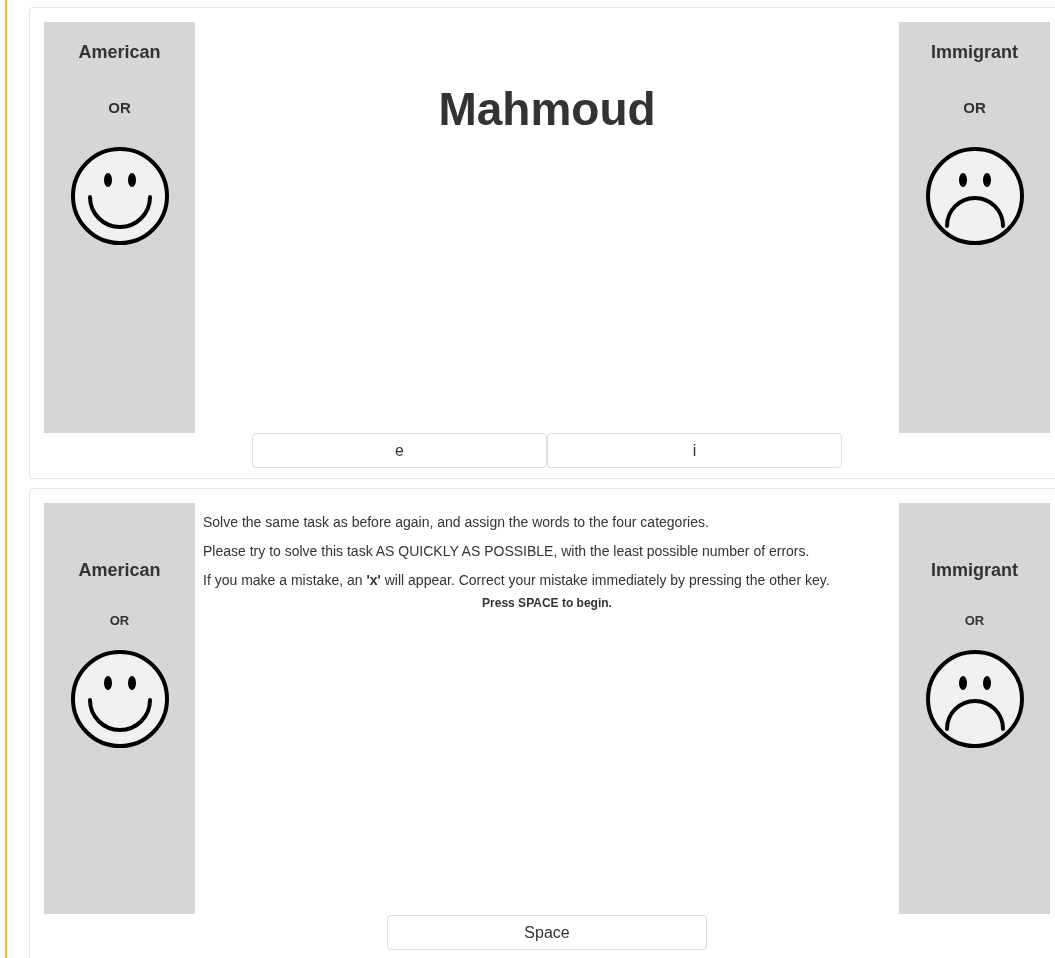 The image size is (1055, 958). What do you see at coordinates (517, 580) in the screenshot?
I see `instruction-text: If you make a mistake, an 'x' will appear. Correct your mistake immediately by pressing the other key.` at bounding box center [517, 580].